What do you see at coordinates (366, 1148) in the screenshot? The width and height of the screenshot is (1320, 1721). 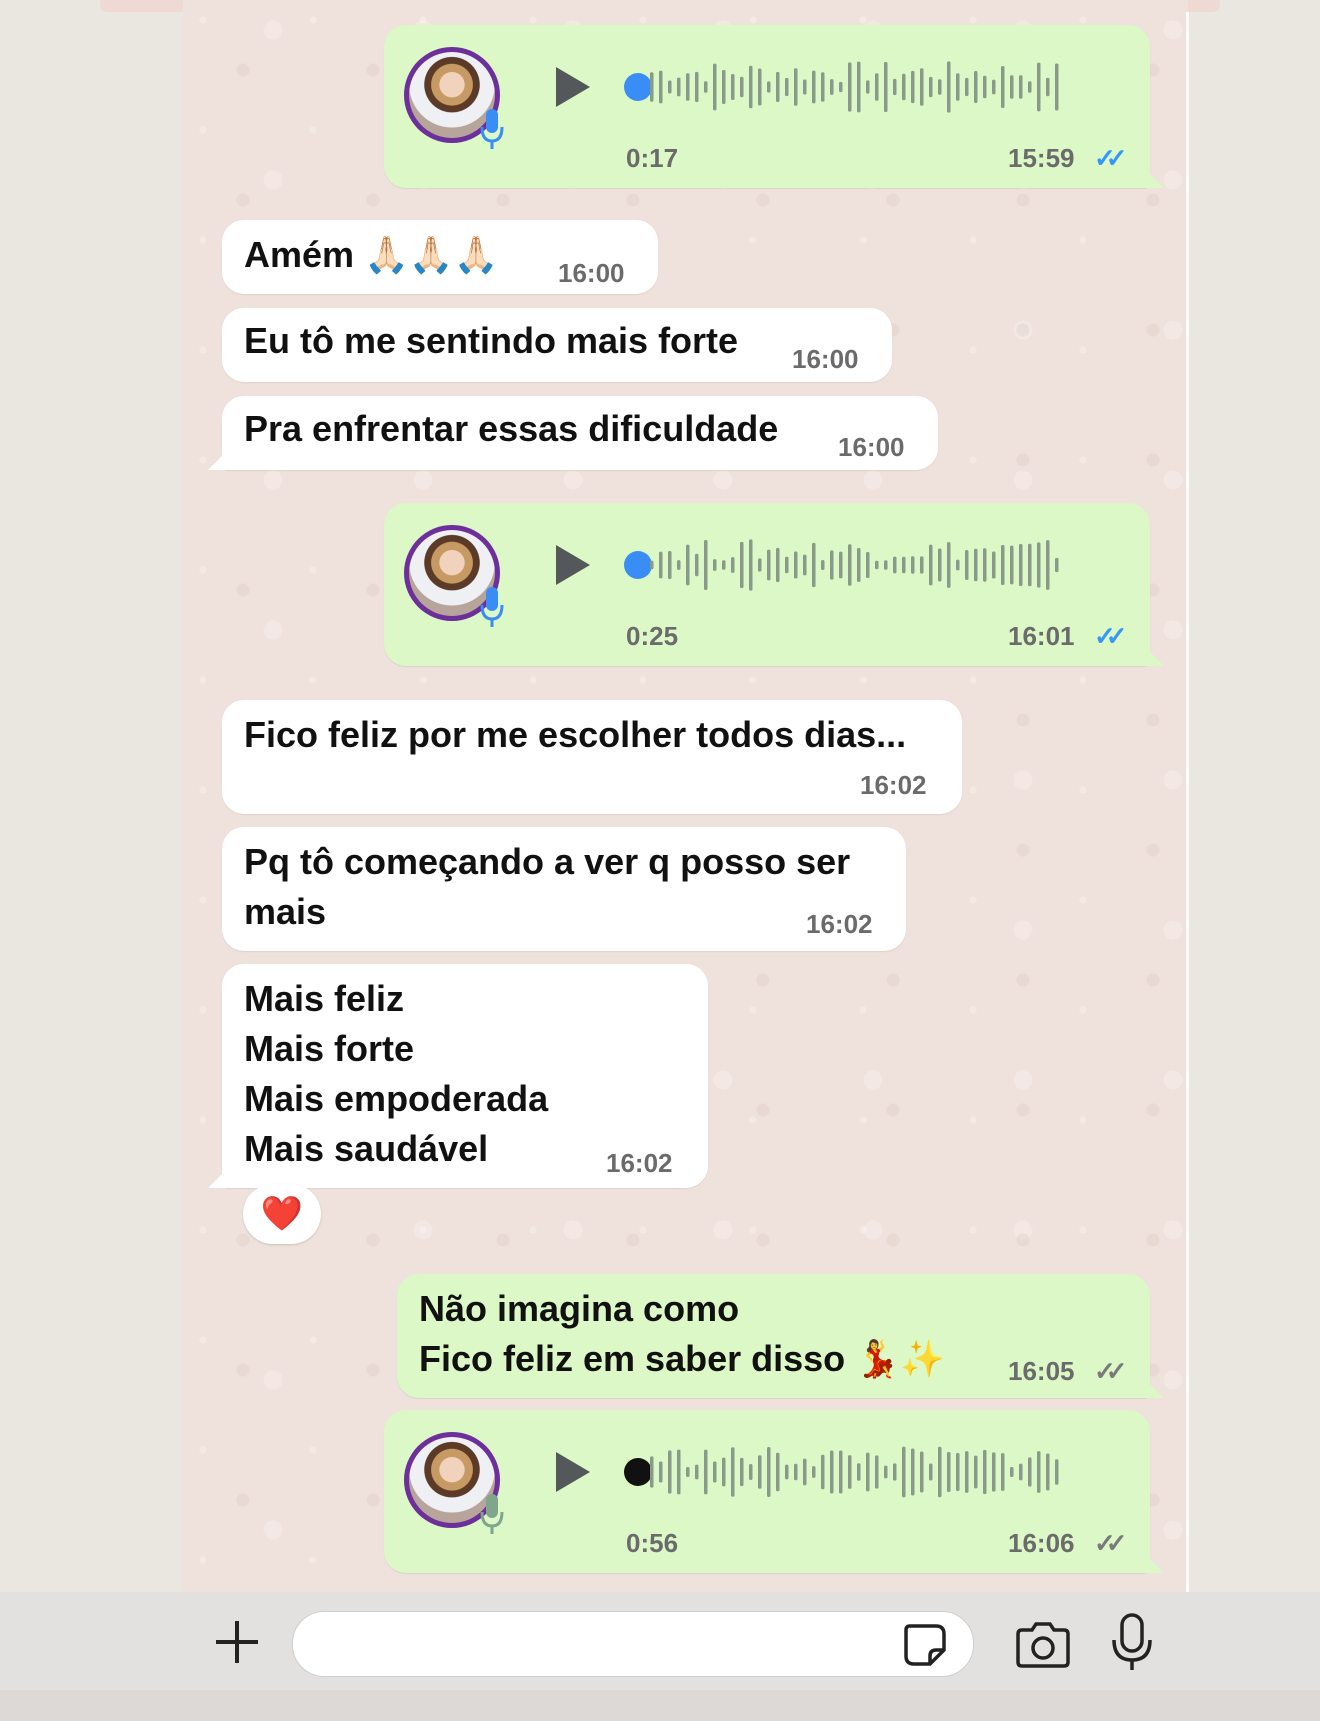 I see `message-text-line: Mais saudável` at bounding box center [366, 1148].